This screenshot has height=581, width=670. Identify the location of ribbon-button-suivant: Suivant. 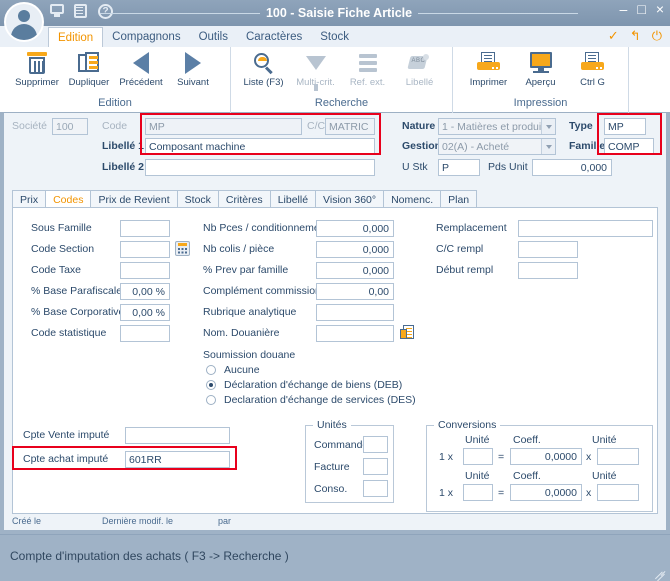
(193, 69).